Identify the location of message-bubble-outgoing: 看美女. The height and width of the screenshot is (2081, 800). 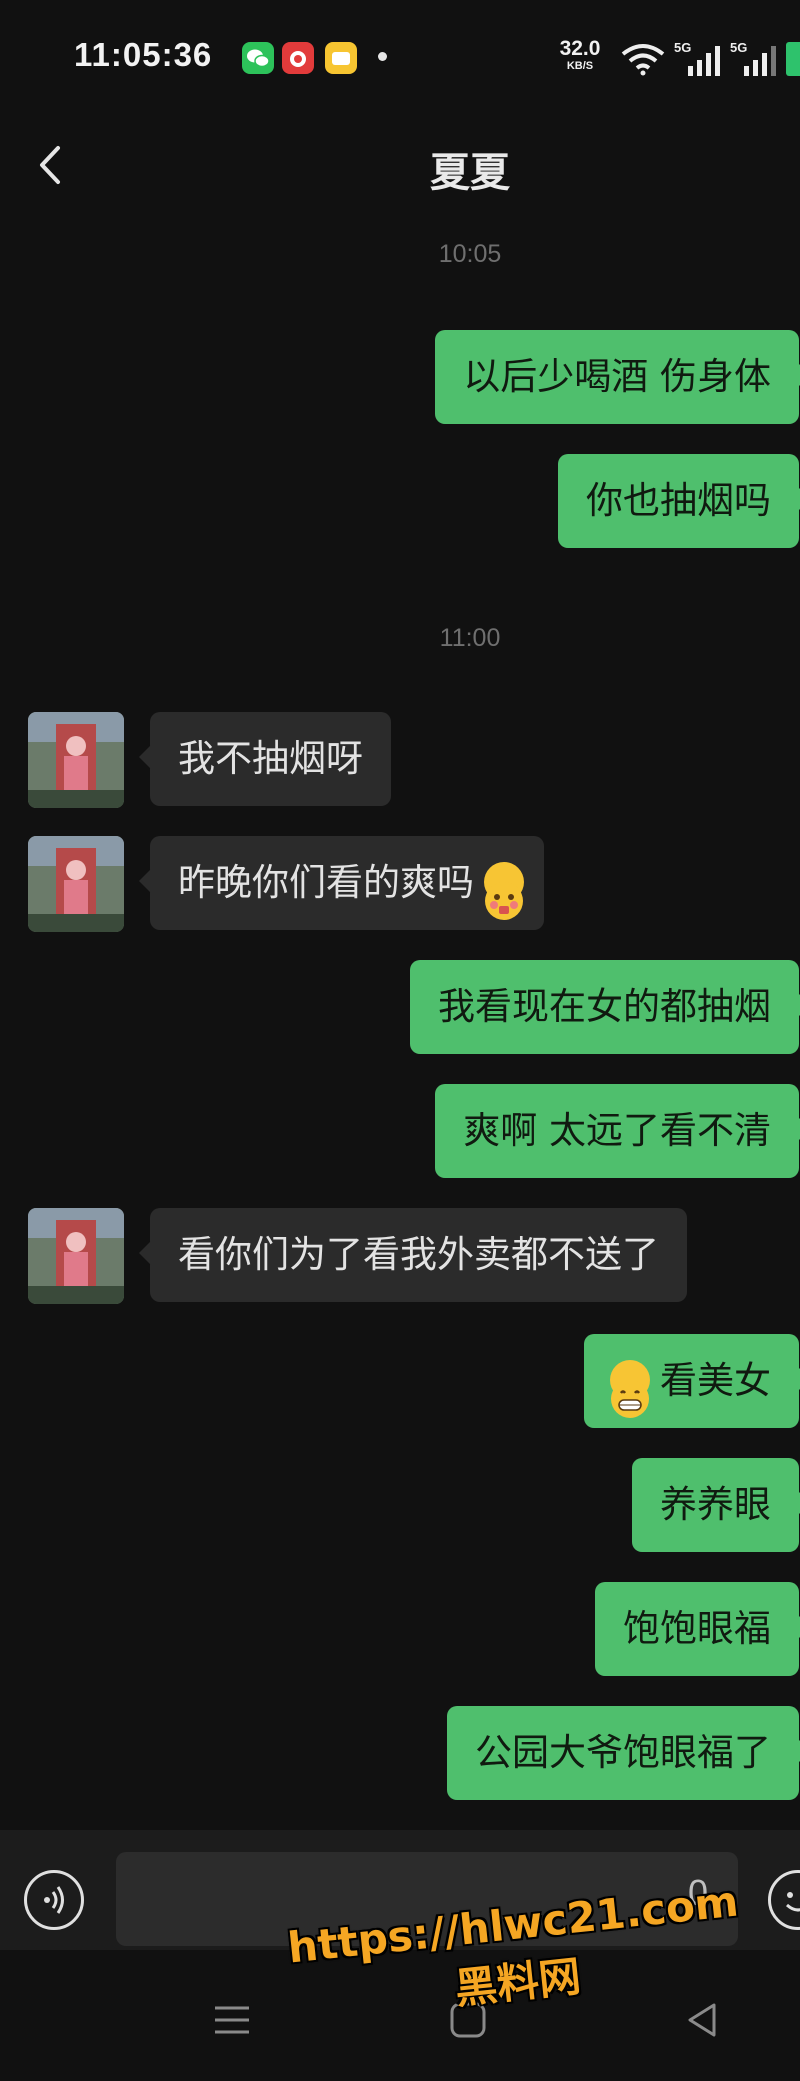
(692, 1381).